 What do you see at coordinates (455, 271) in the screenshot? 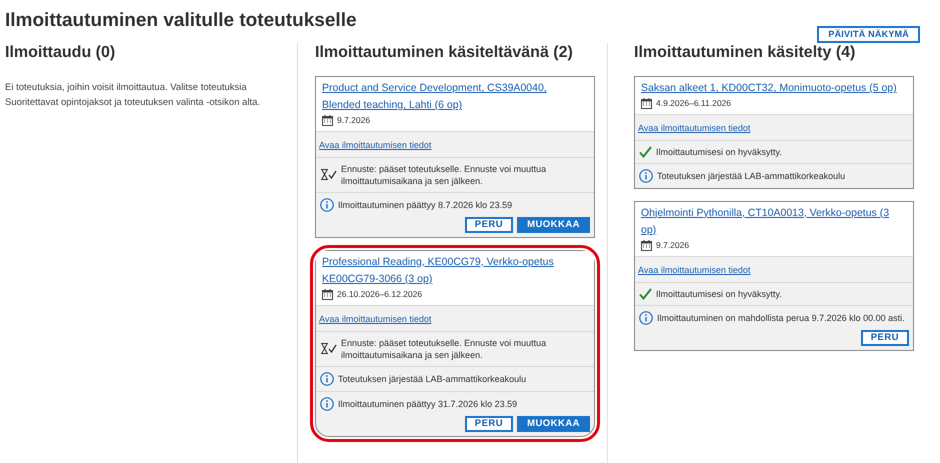
I see `course-link: Professional Reading, KE00CG79, Verkko-opetus KE00CG79-3066 (3 op)` at bounding box center [455, 271].